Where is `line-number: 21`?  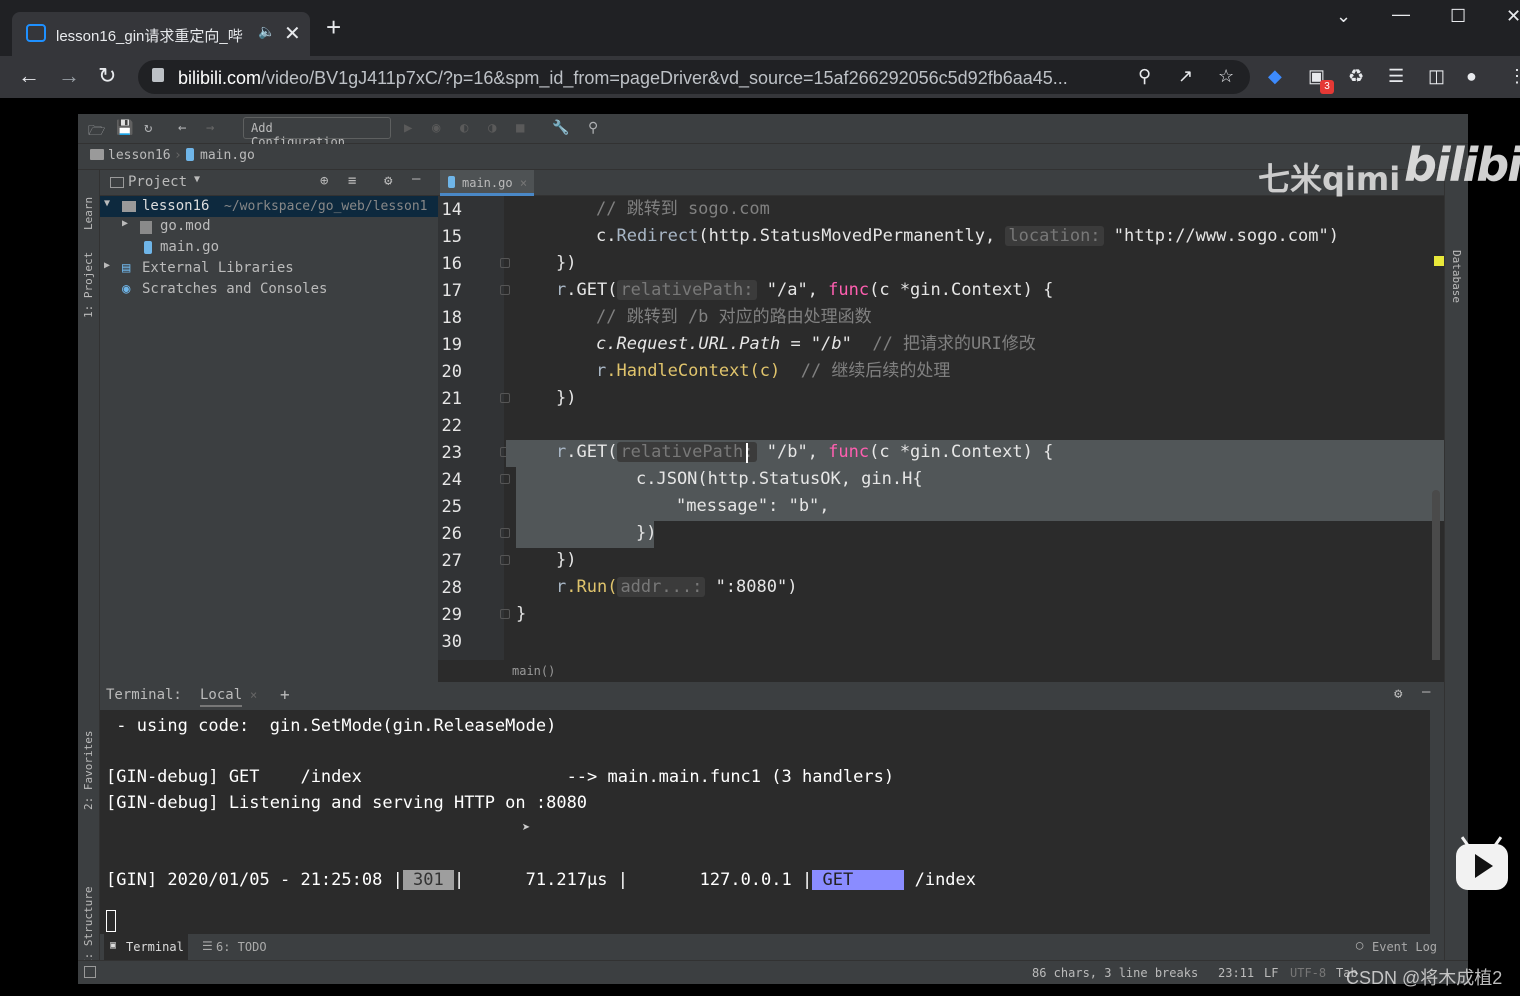
line-number: 21 is located at coordinates (451, 399).